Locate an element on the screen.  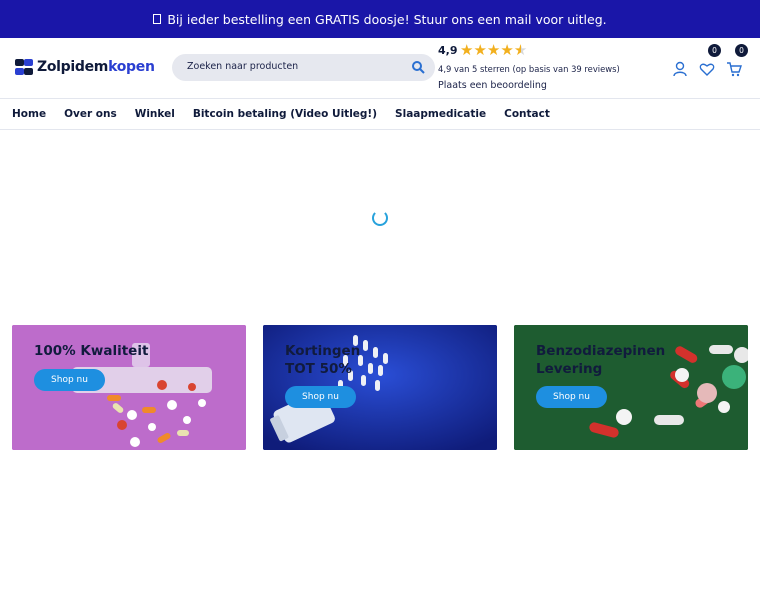
card-title-line1: Kortingen is located at coordinates (323, 351).